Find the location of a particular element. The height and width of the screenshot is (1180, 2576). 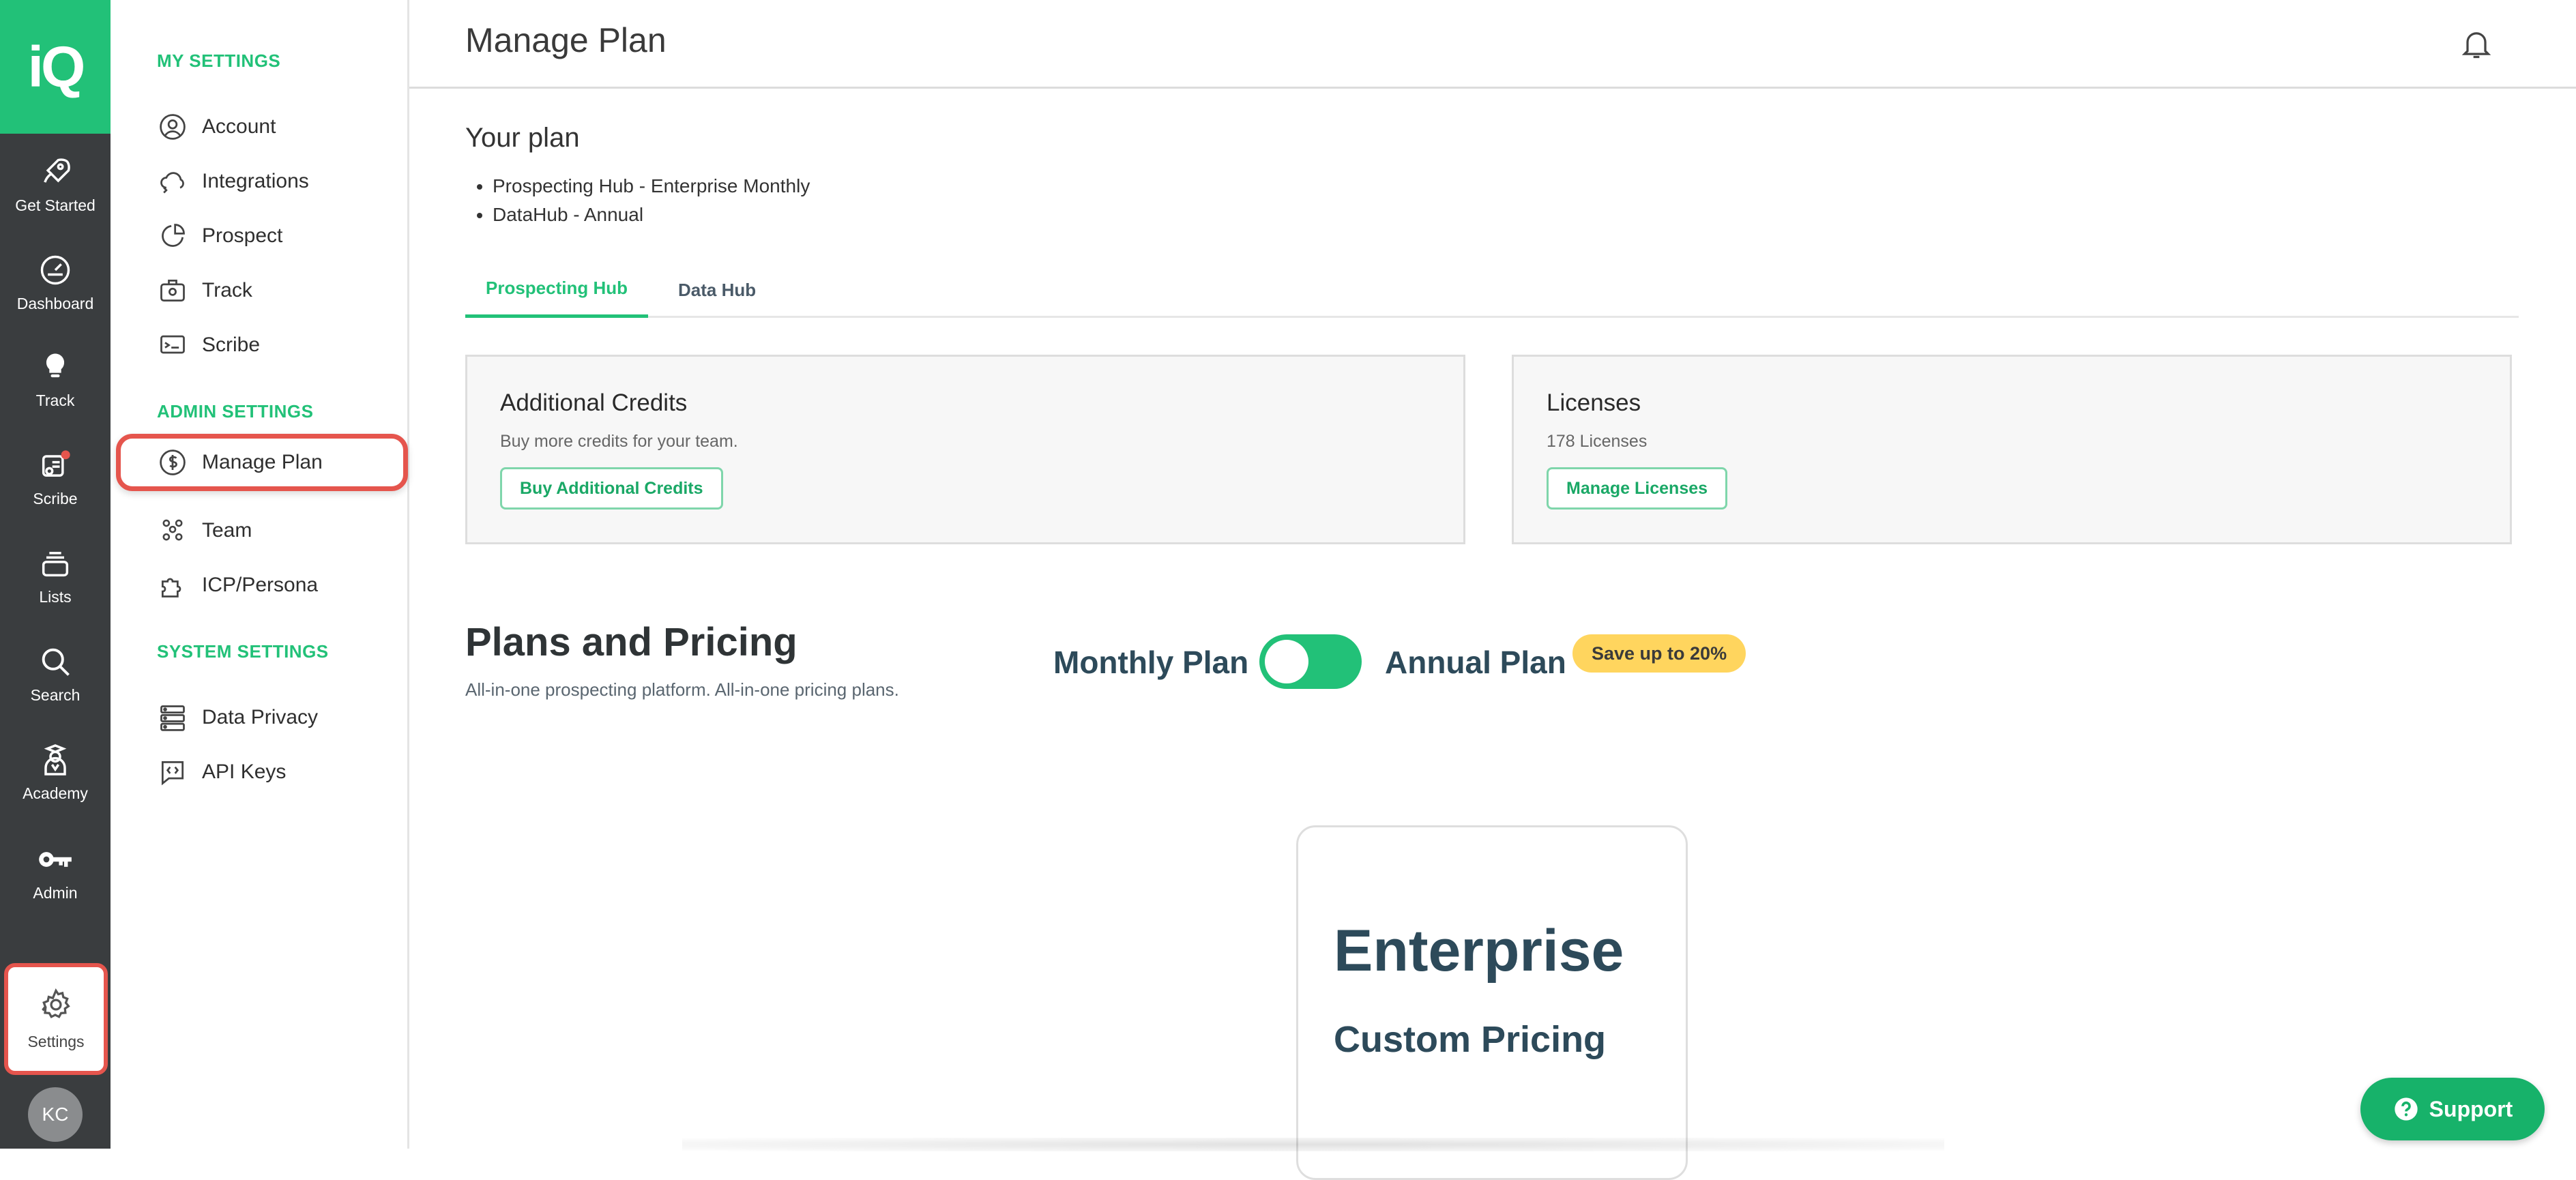

sidebar-item-api-keys: API Keys is located at coordinates (222, 773).